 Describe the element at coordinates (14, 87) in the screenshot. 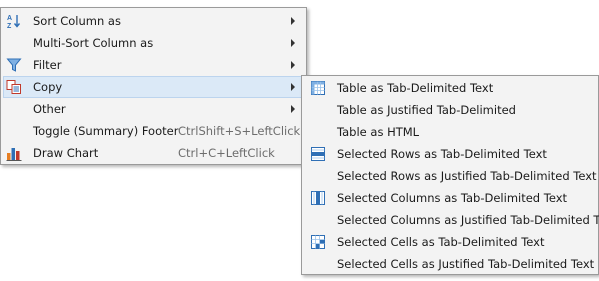

I see `copy-icon` at that location.